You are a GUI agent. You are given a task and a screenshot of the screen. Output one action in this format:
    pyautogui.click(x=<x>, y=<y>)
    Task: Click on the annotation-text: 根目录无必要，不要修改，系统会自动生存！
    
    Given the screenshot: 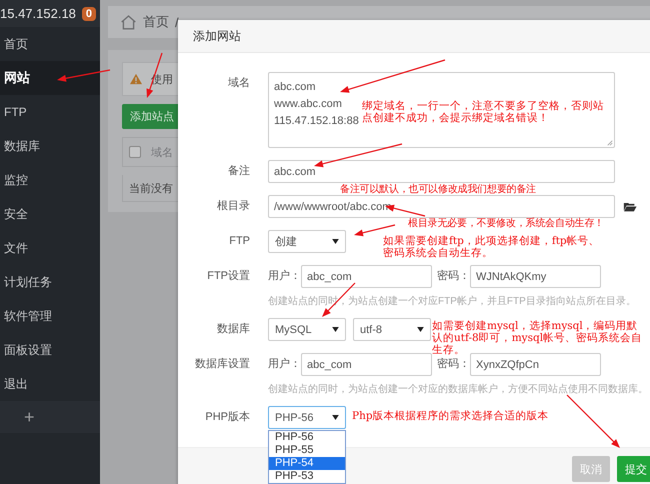 What is the action you would take?
    pyautogui.click(x=507, y=224)
    